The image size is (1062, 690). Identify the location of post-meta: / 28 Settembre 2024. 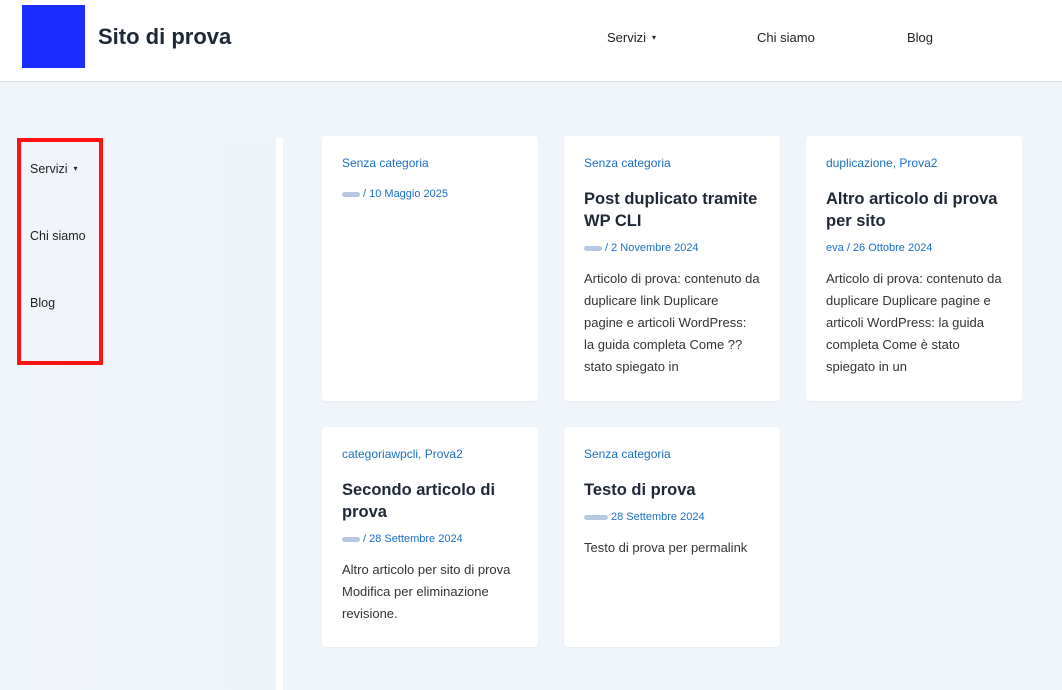
(430, 539).